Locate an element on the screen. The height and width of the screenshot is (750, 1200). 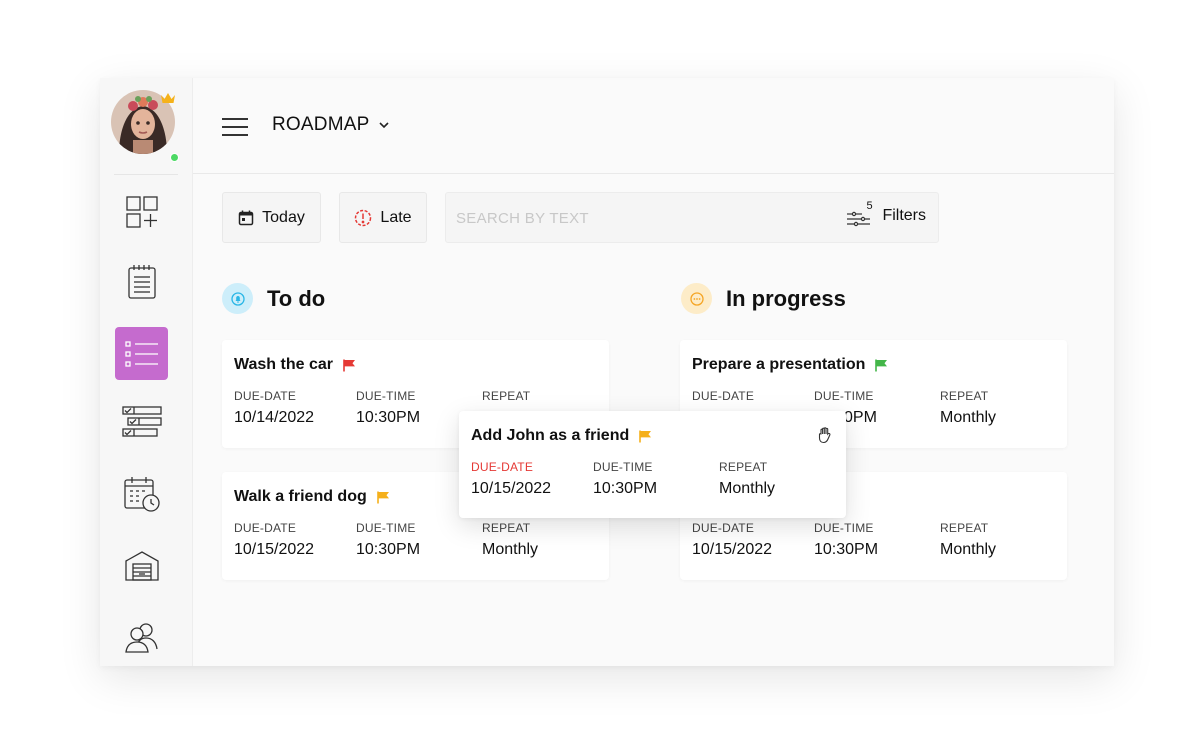
task-title: Walk a friend dog is located at coordinates (300, 496).